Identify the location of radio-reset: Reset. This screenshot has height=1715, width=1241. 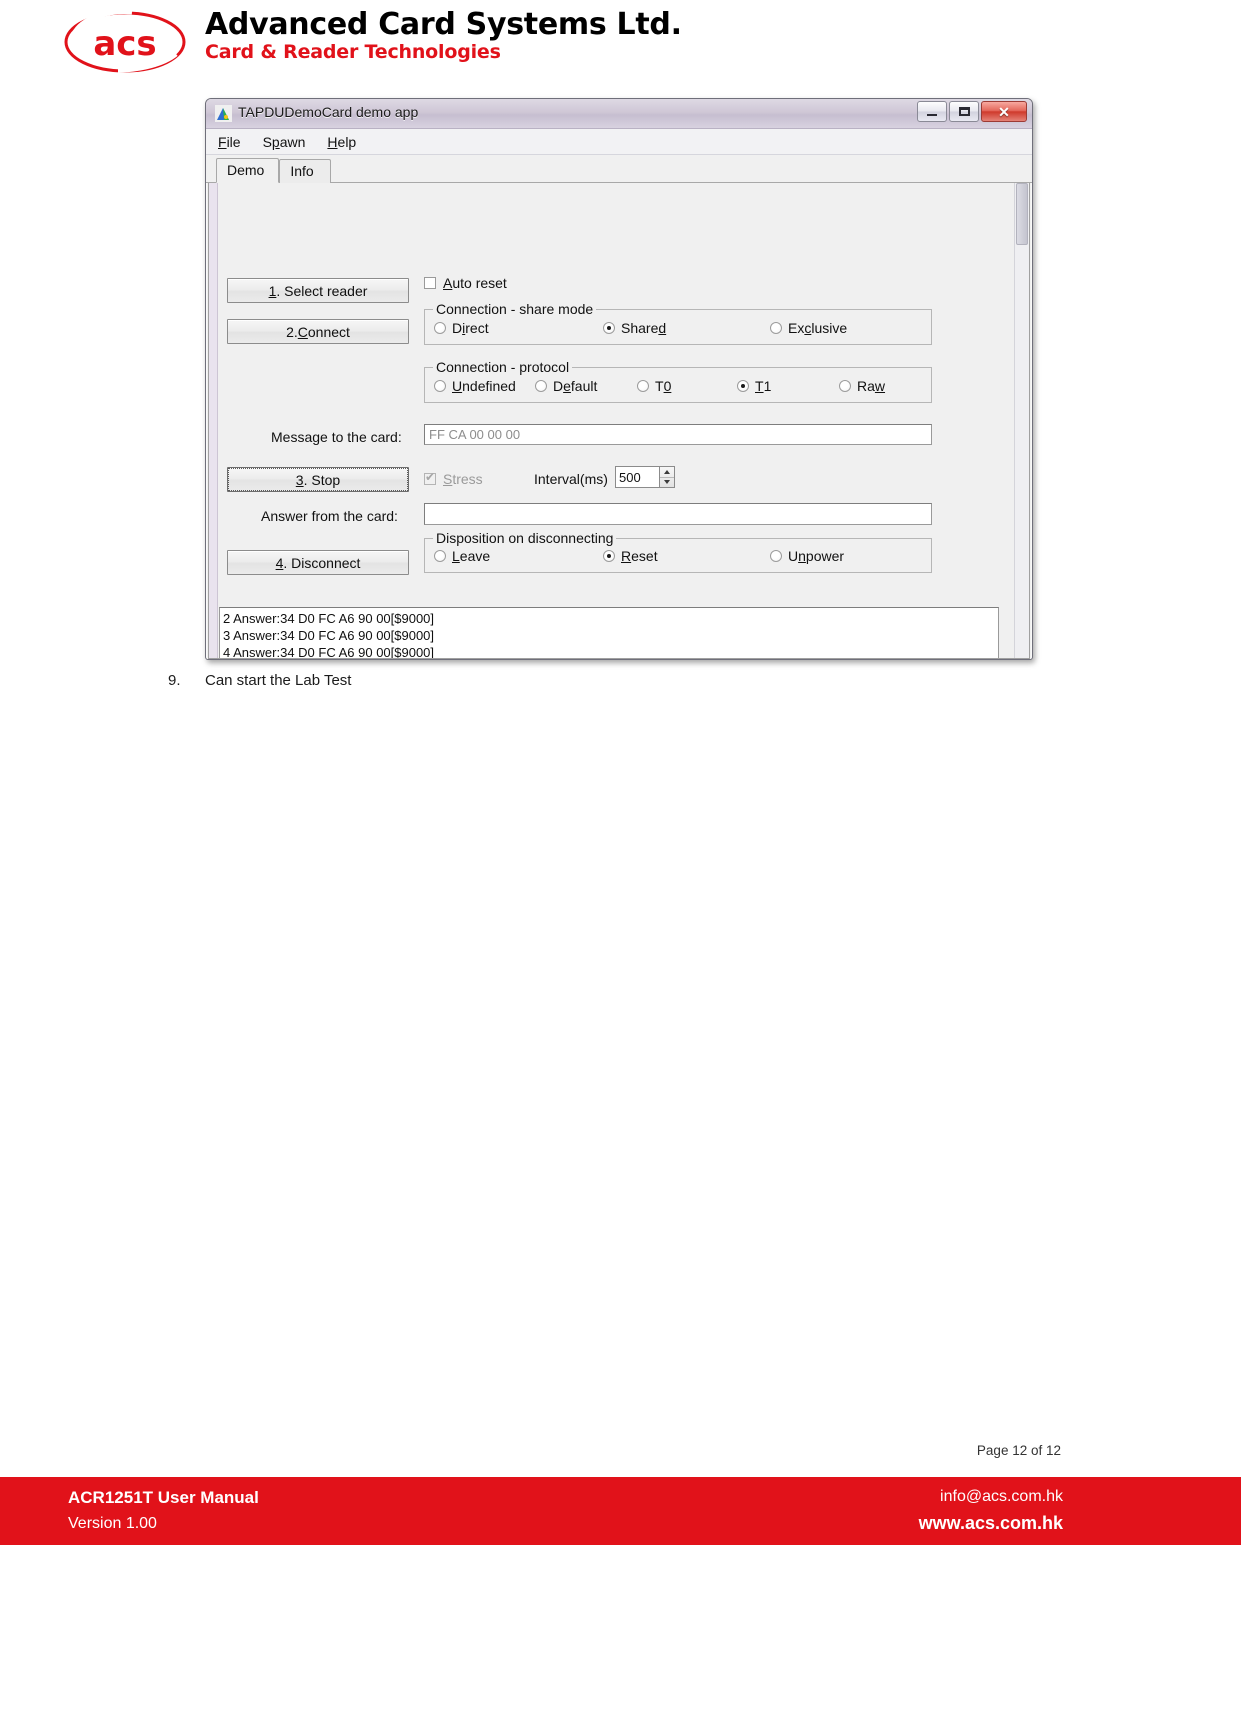
(630, 556).